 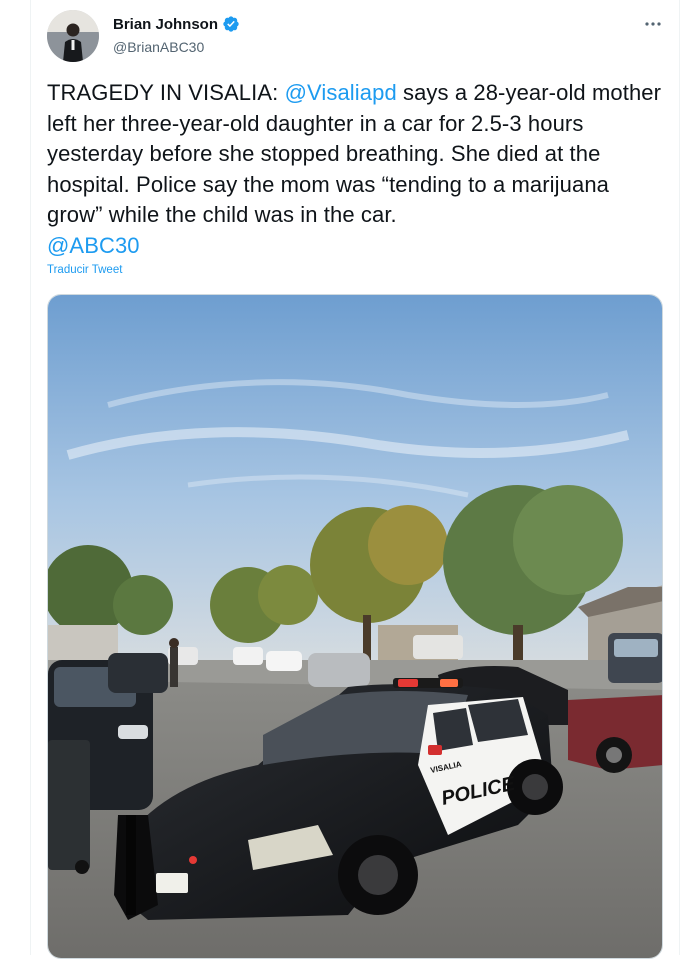 What do you see at coordinates (84, 270) in the screenshot?
I see `translate-tweet-link: Traducir Tweet` at bounding box center [84, 270].